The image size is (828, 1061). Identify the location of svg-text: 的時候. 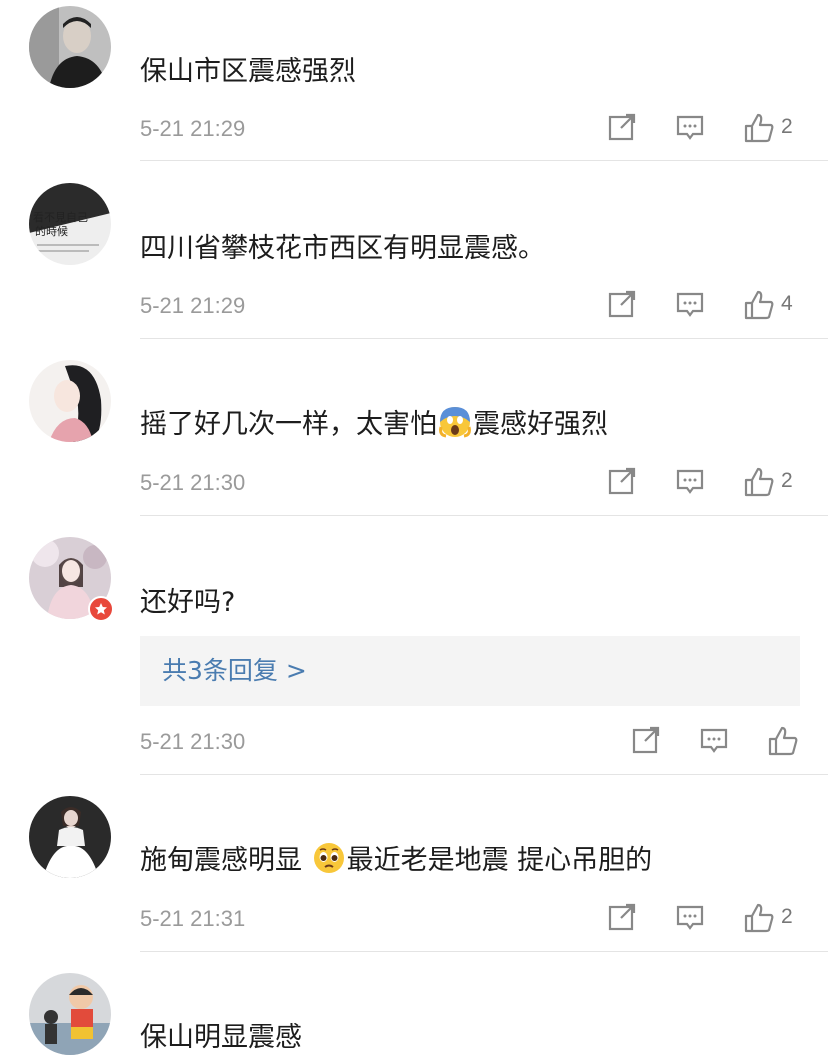
(51, 231).